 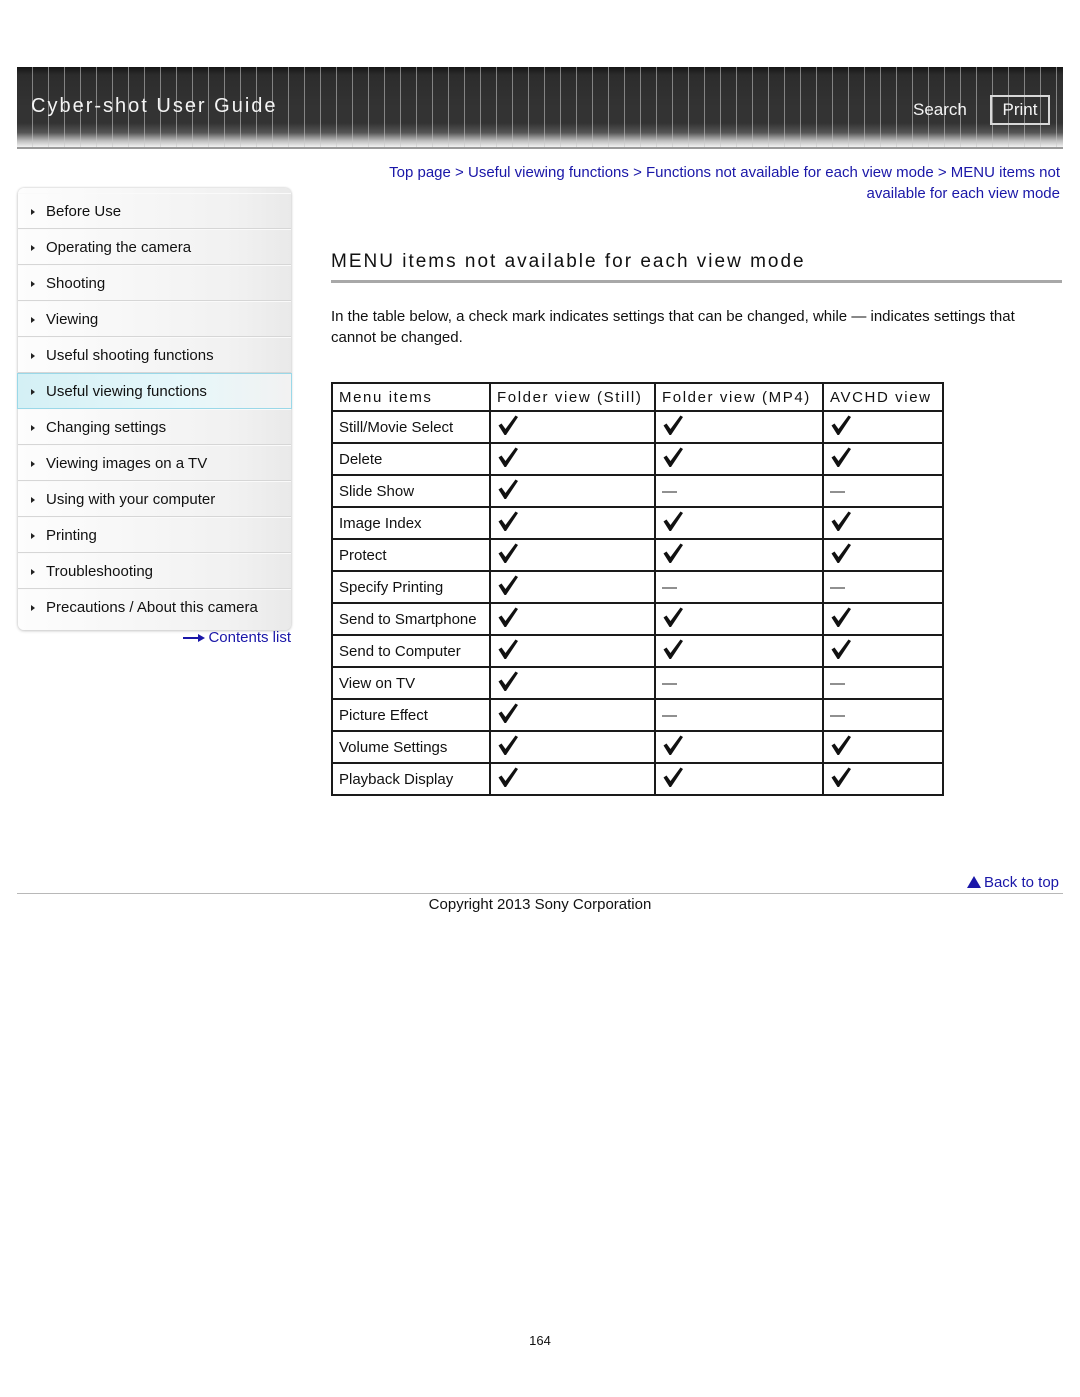 I want to click on menu-item-cell: Send to Smartphone, so click(x=411, y=619).